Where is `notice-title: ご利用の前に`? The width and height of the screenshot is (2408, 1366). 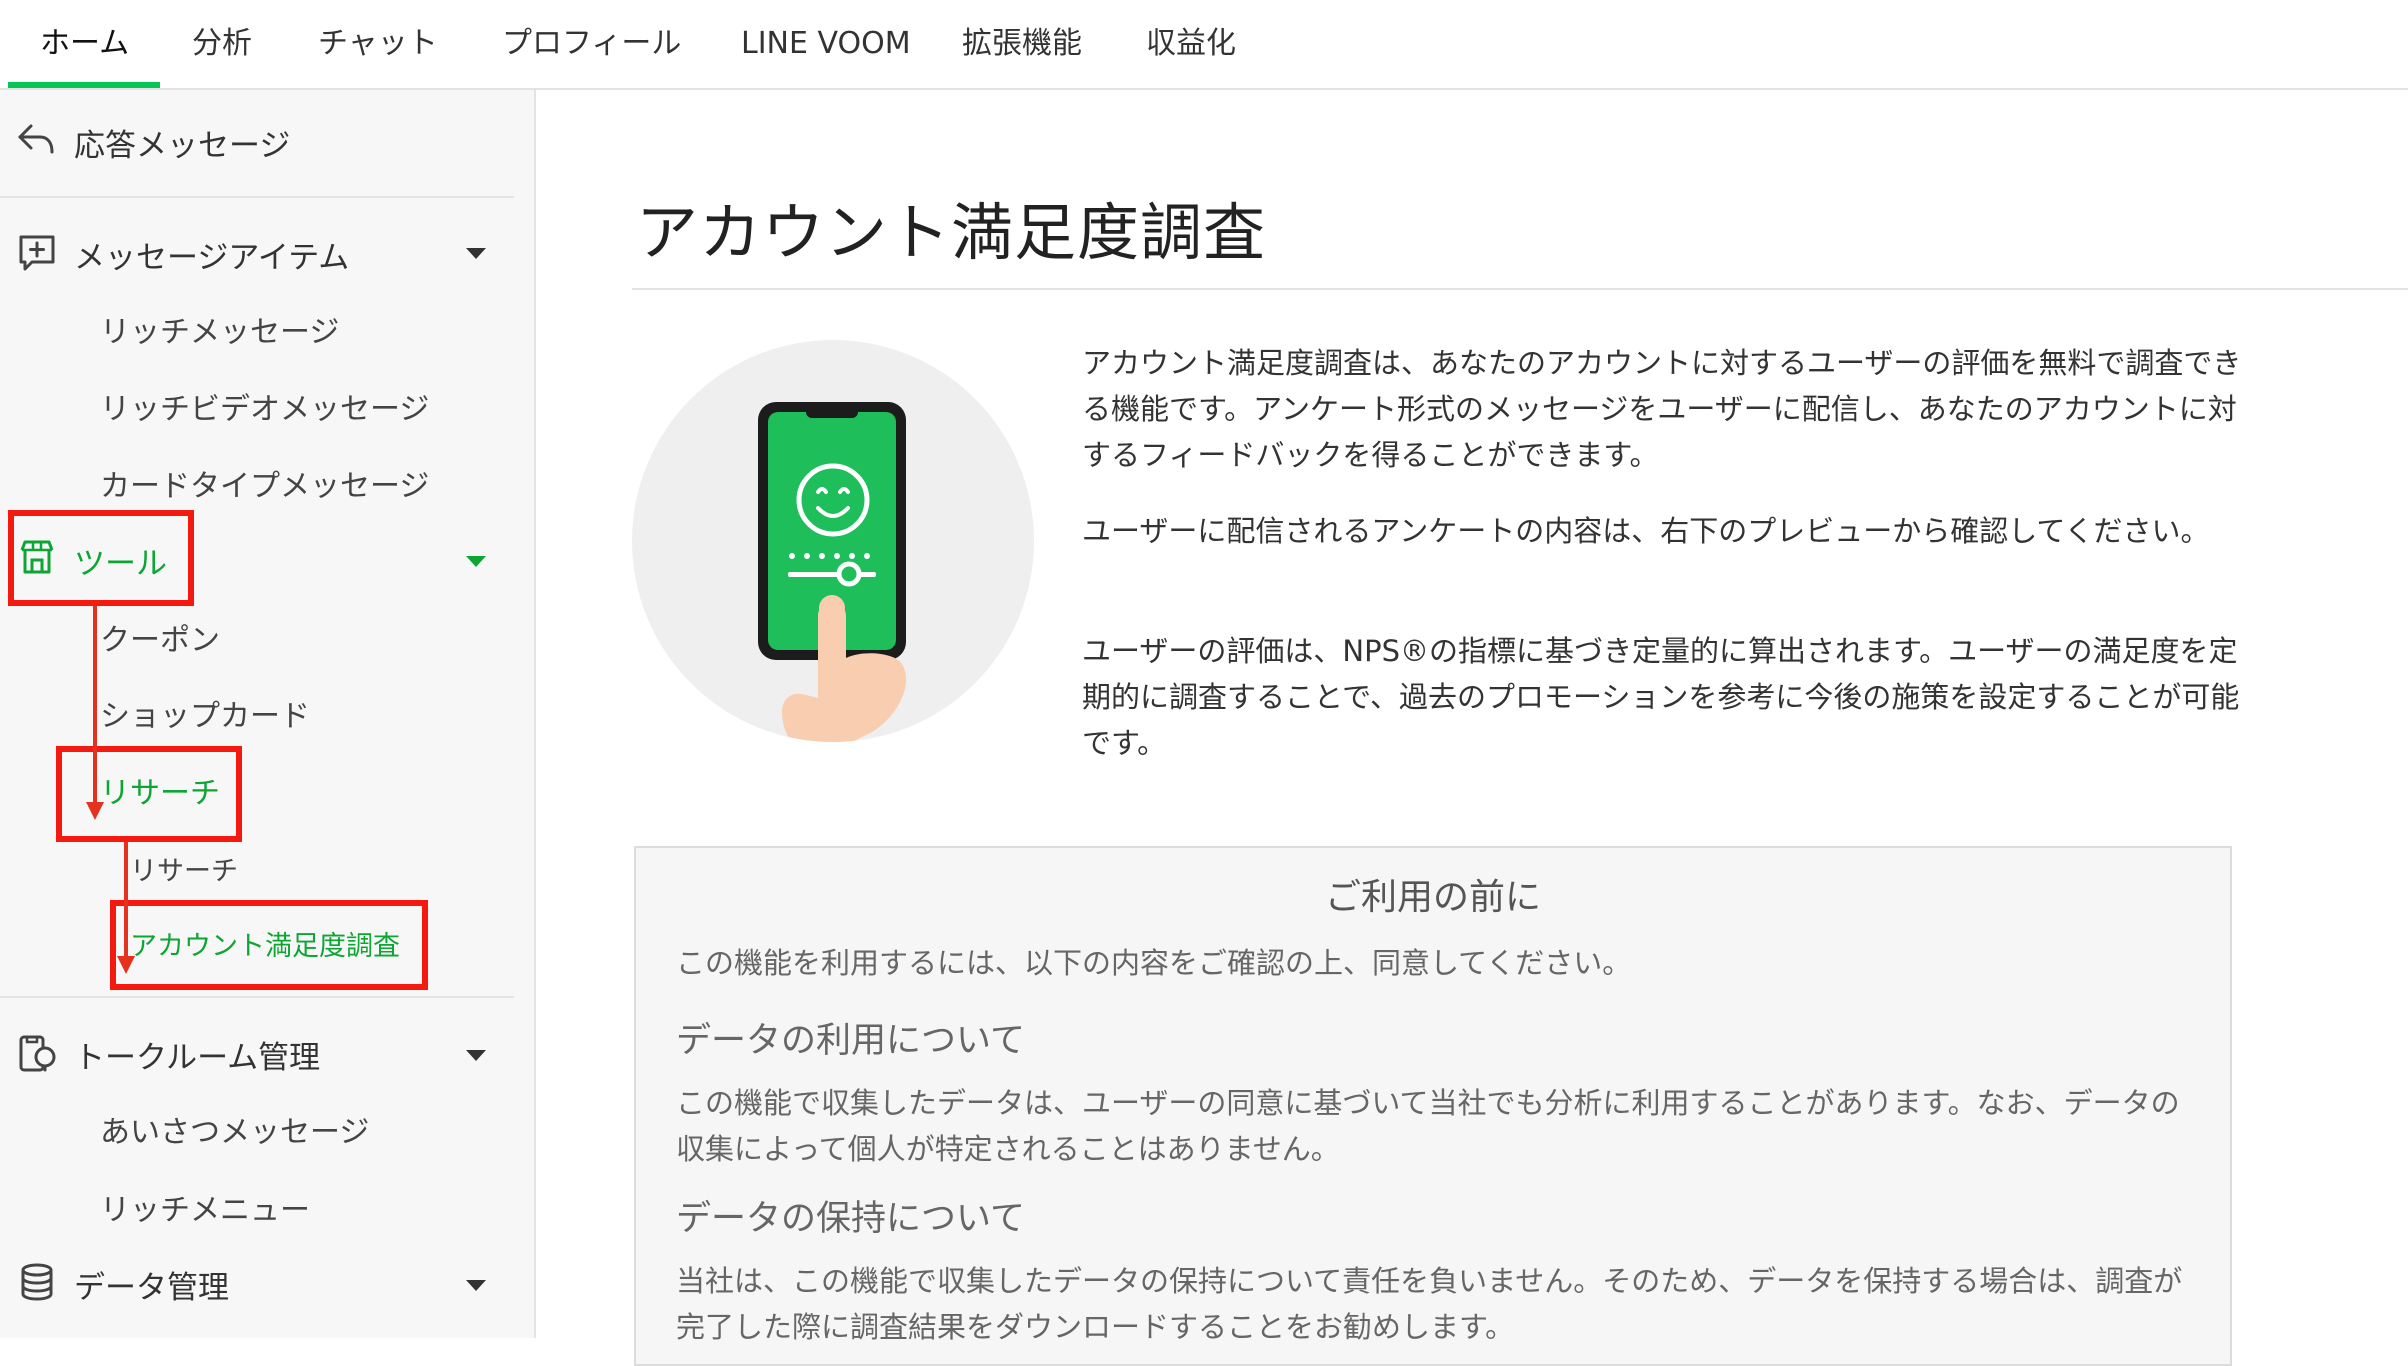
notice-title: ご利用の前に is located at coordinates (1432, 897).